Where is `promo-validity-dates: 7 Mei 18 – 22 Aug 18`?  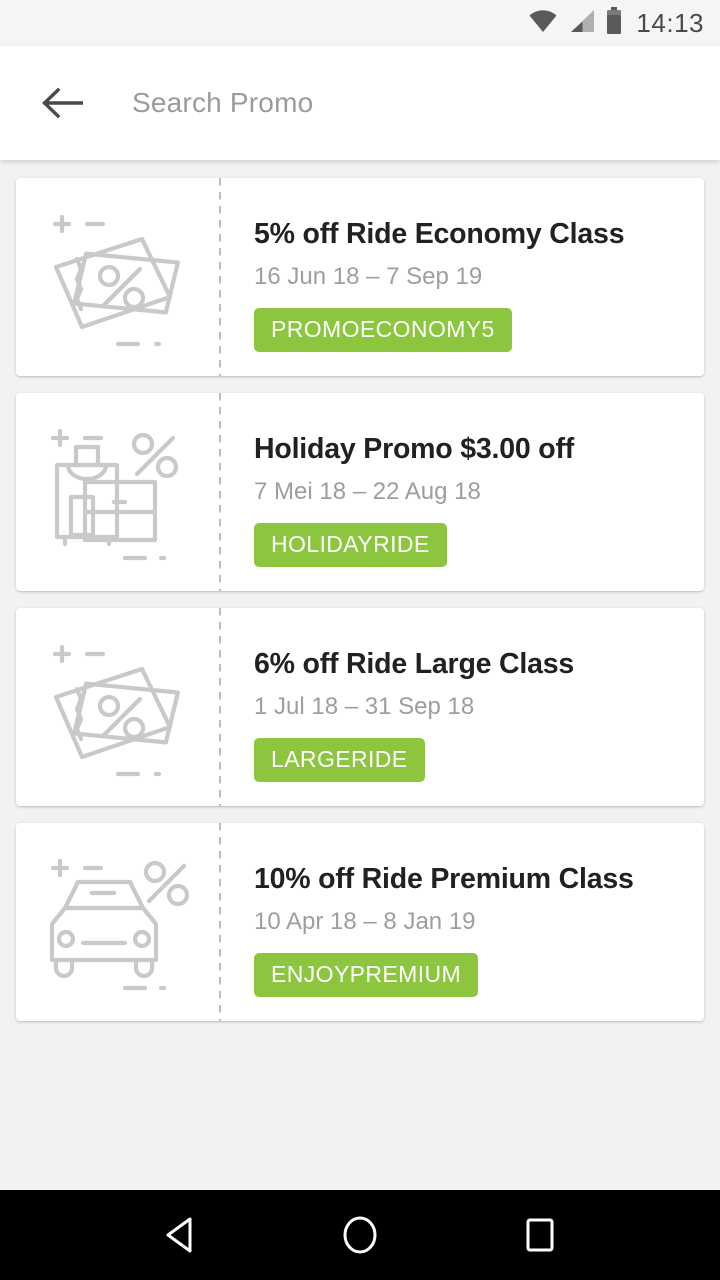 promo-validity-dates: 7 Mei 18 – 22 Aug 18 is located at coordinates (367, 491).